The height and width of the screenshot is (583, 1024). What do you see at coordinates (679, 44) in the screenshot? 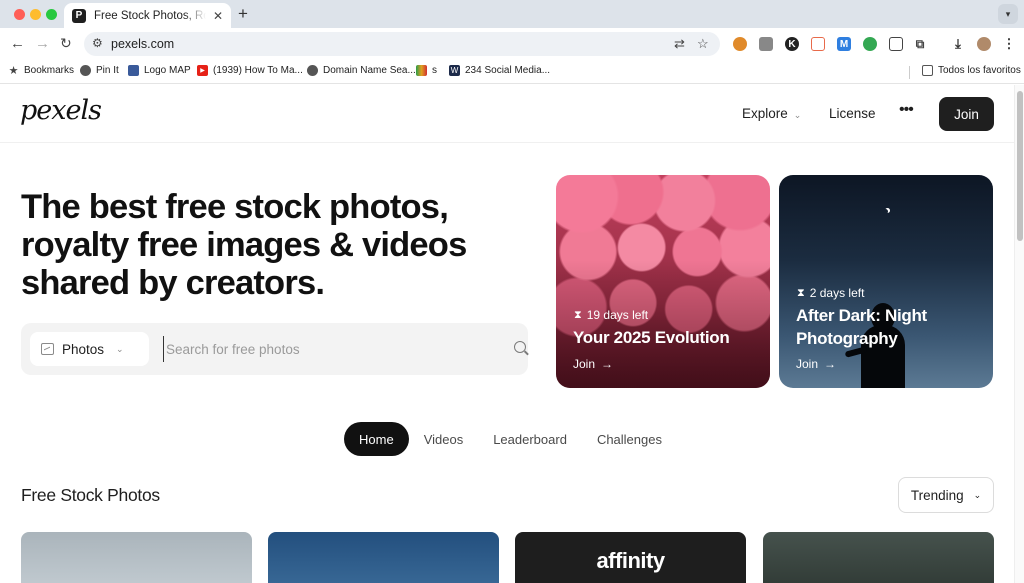
I see `translate-icon: ⇄` at bounding box center [679, 44].